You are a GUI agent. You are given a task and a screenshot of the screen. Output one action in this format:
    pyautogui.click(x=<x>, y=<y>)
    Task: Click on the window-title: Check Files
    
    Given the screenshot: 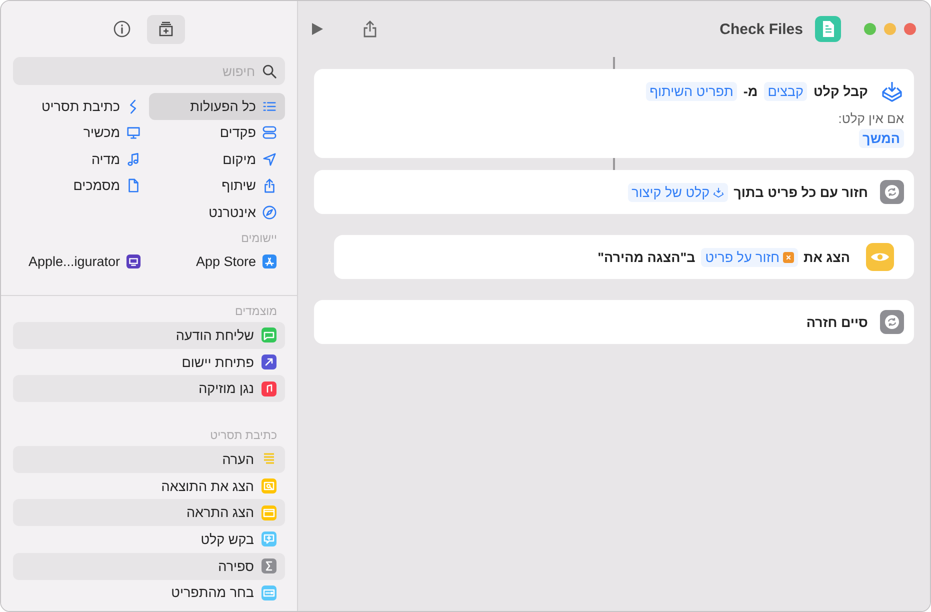 What is the action you would take?
    pyautogui.click(x=761, y=29)
    